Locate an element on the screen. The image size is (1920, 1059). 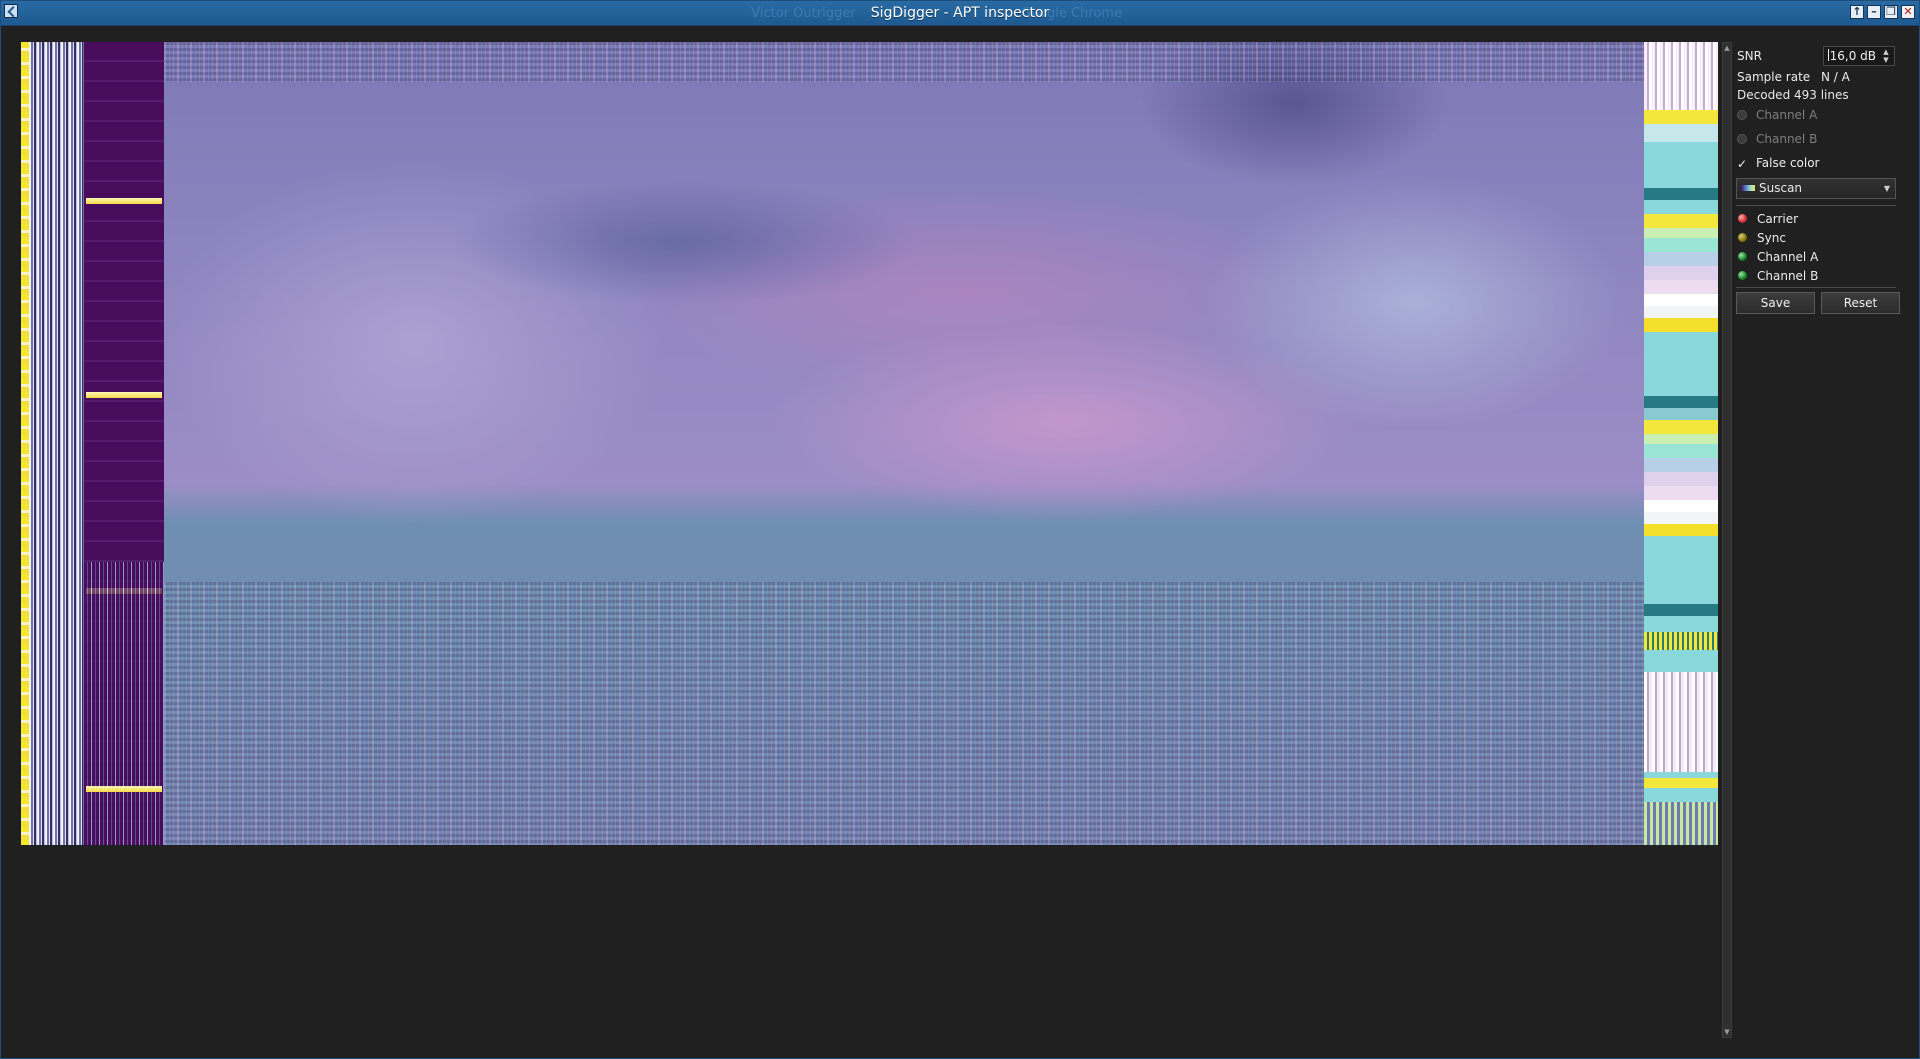
keep-above-button: ↑ is located at coordinates (1857, 12).